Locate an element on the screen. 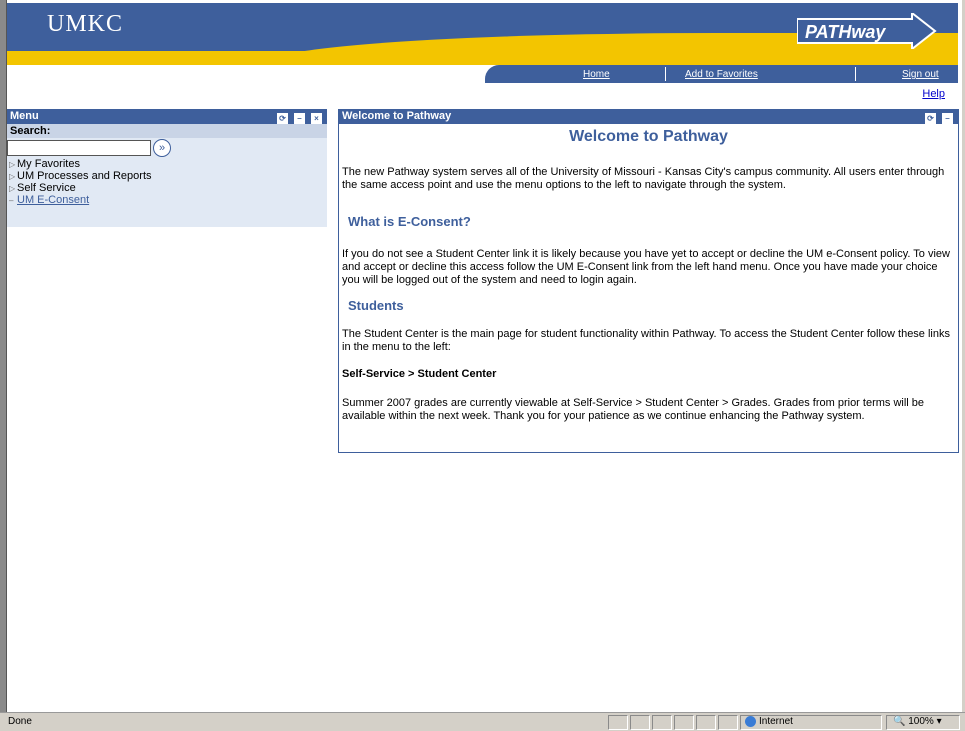 Image resolution: width=965 pixels, height=731 pixels. menu-item-label: My Favorites is located at coordinates (48, 164).